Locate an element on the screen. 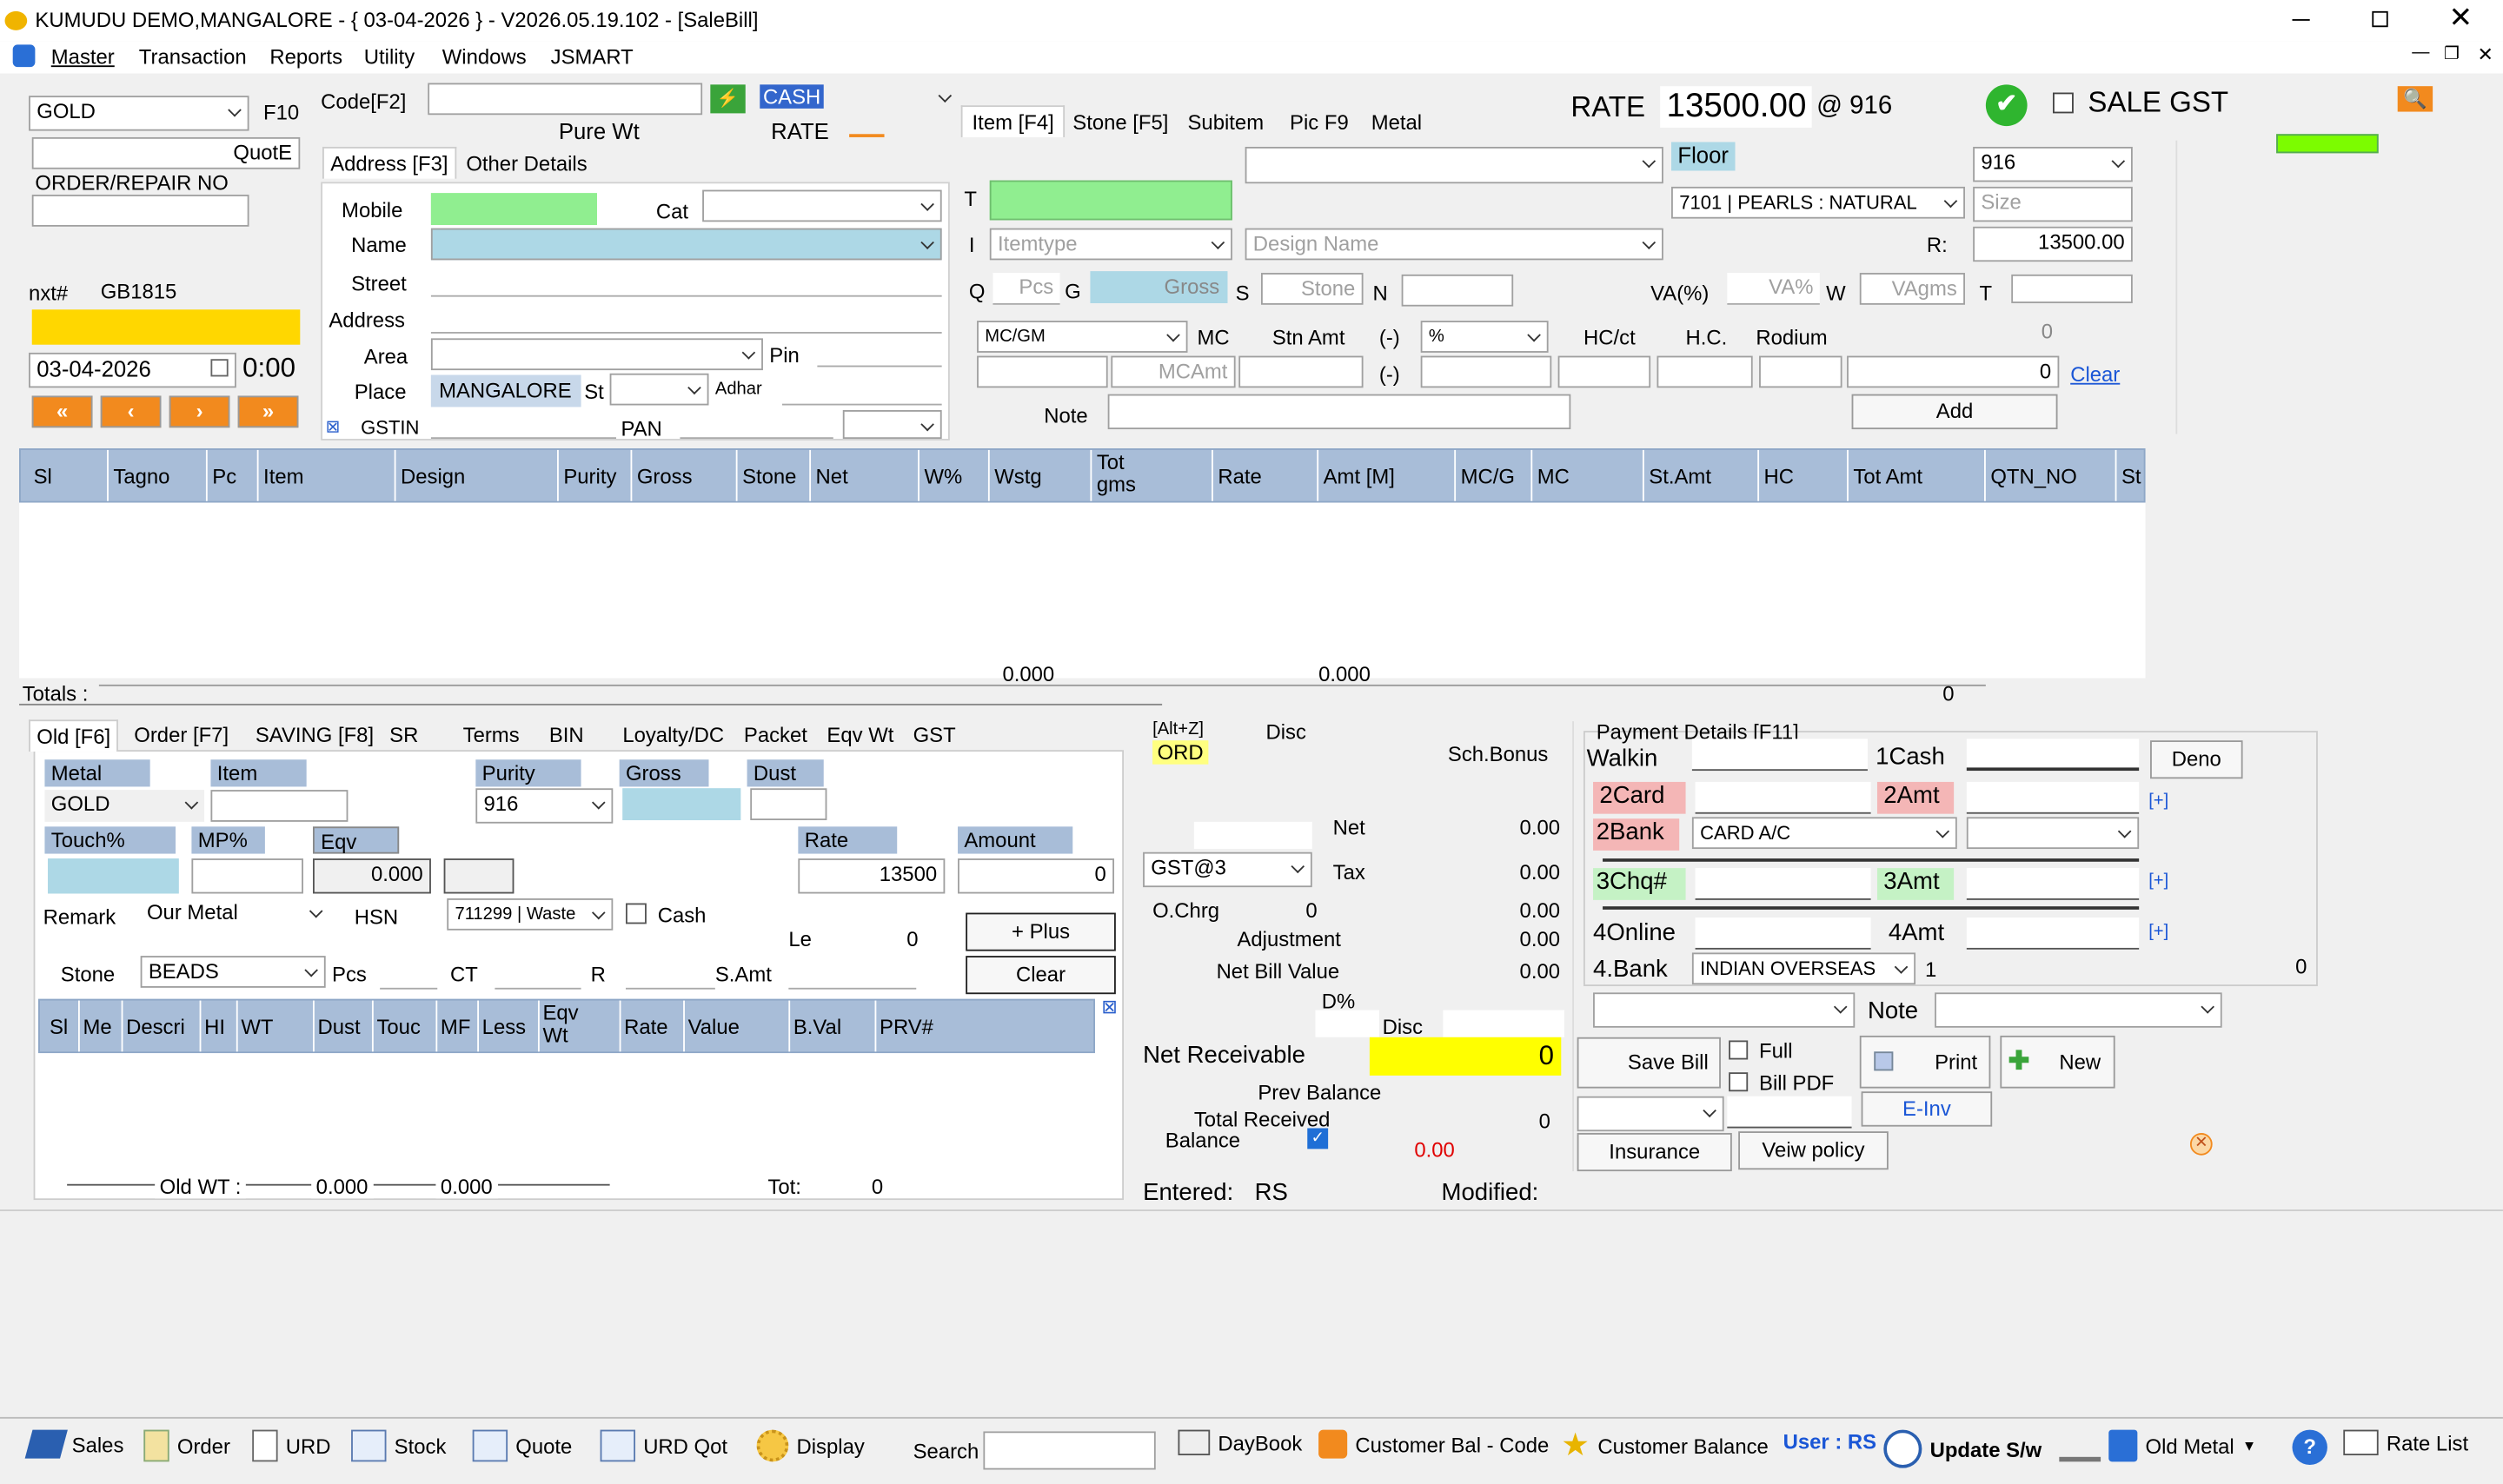 This screenshot has width=2503, height=1484. mobile-field is located at coordinates (513, 209).